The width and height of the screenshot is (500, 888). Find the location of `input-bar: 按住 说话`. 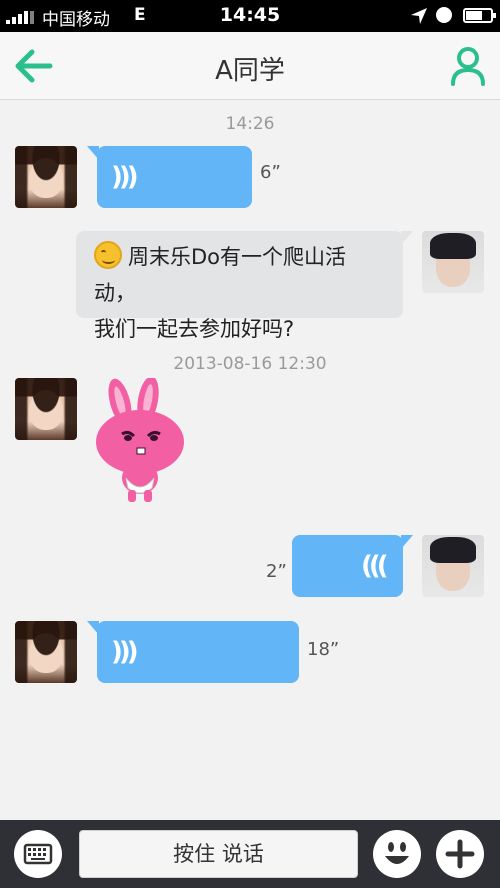

input-bar: 按住 说话 is located at coordinates (250, 854).